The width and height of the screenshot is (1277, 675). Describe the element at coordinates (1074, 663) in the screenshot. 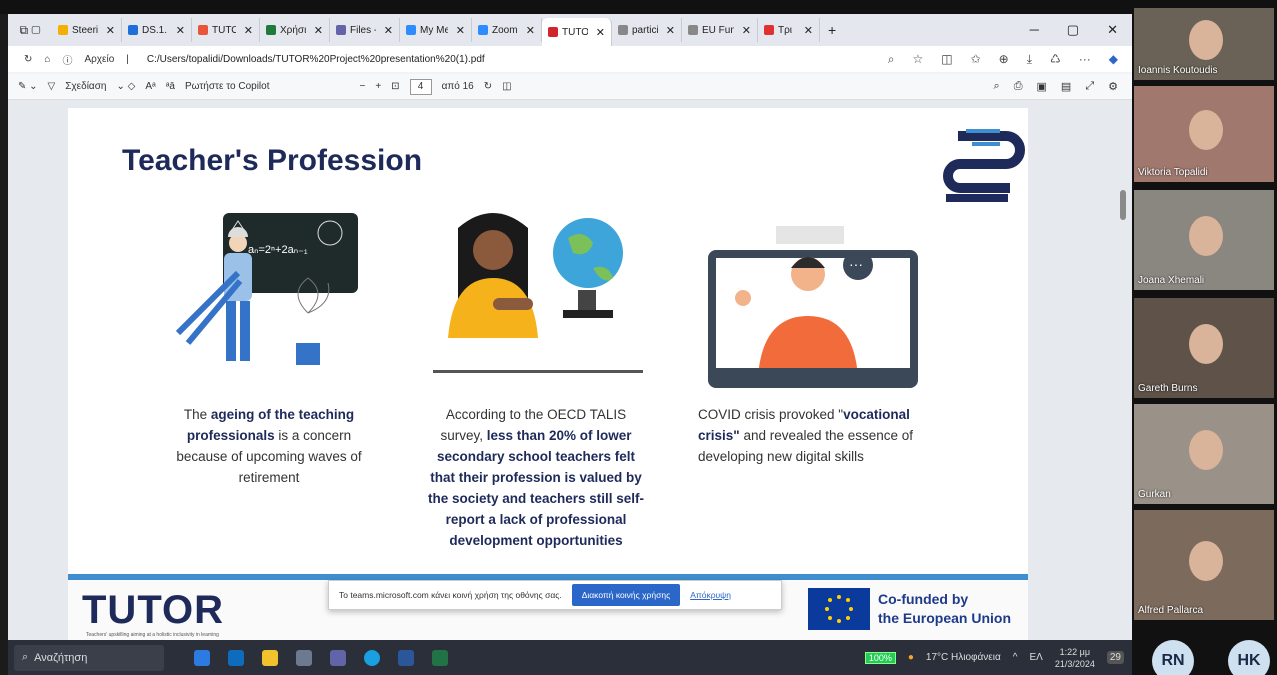

I see `clock-date: 21/3/2024` at that location.